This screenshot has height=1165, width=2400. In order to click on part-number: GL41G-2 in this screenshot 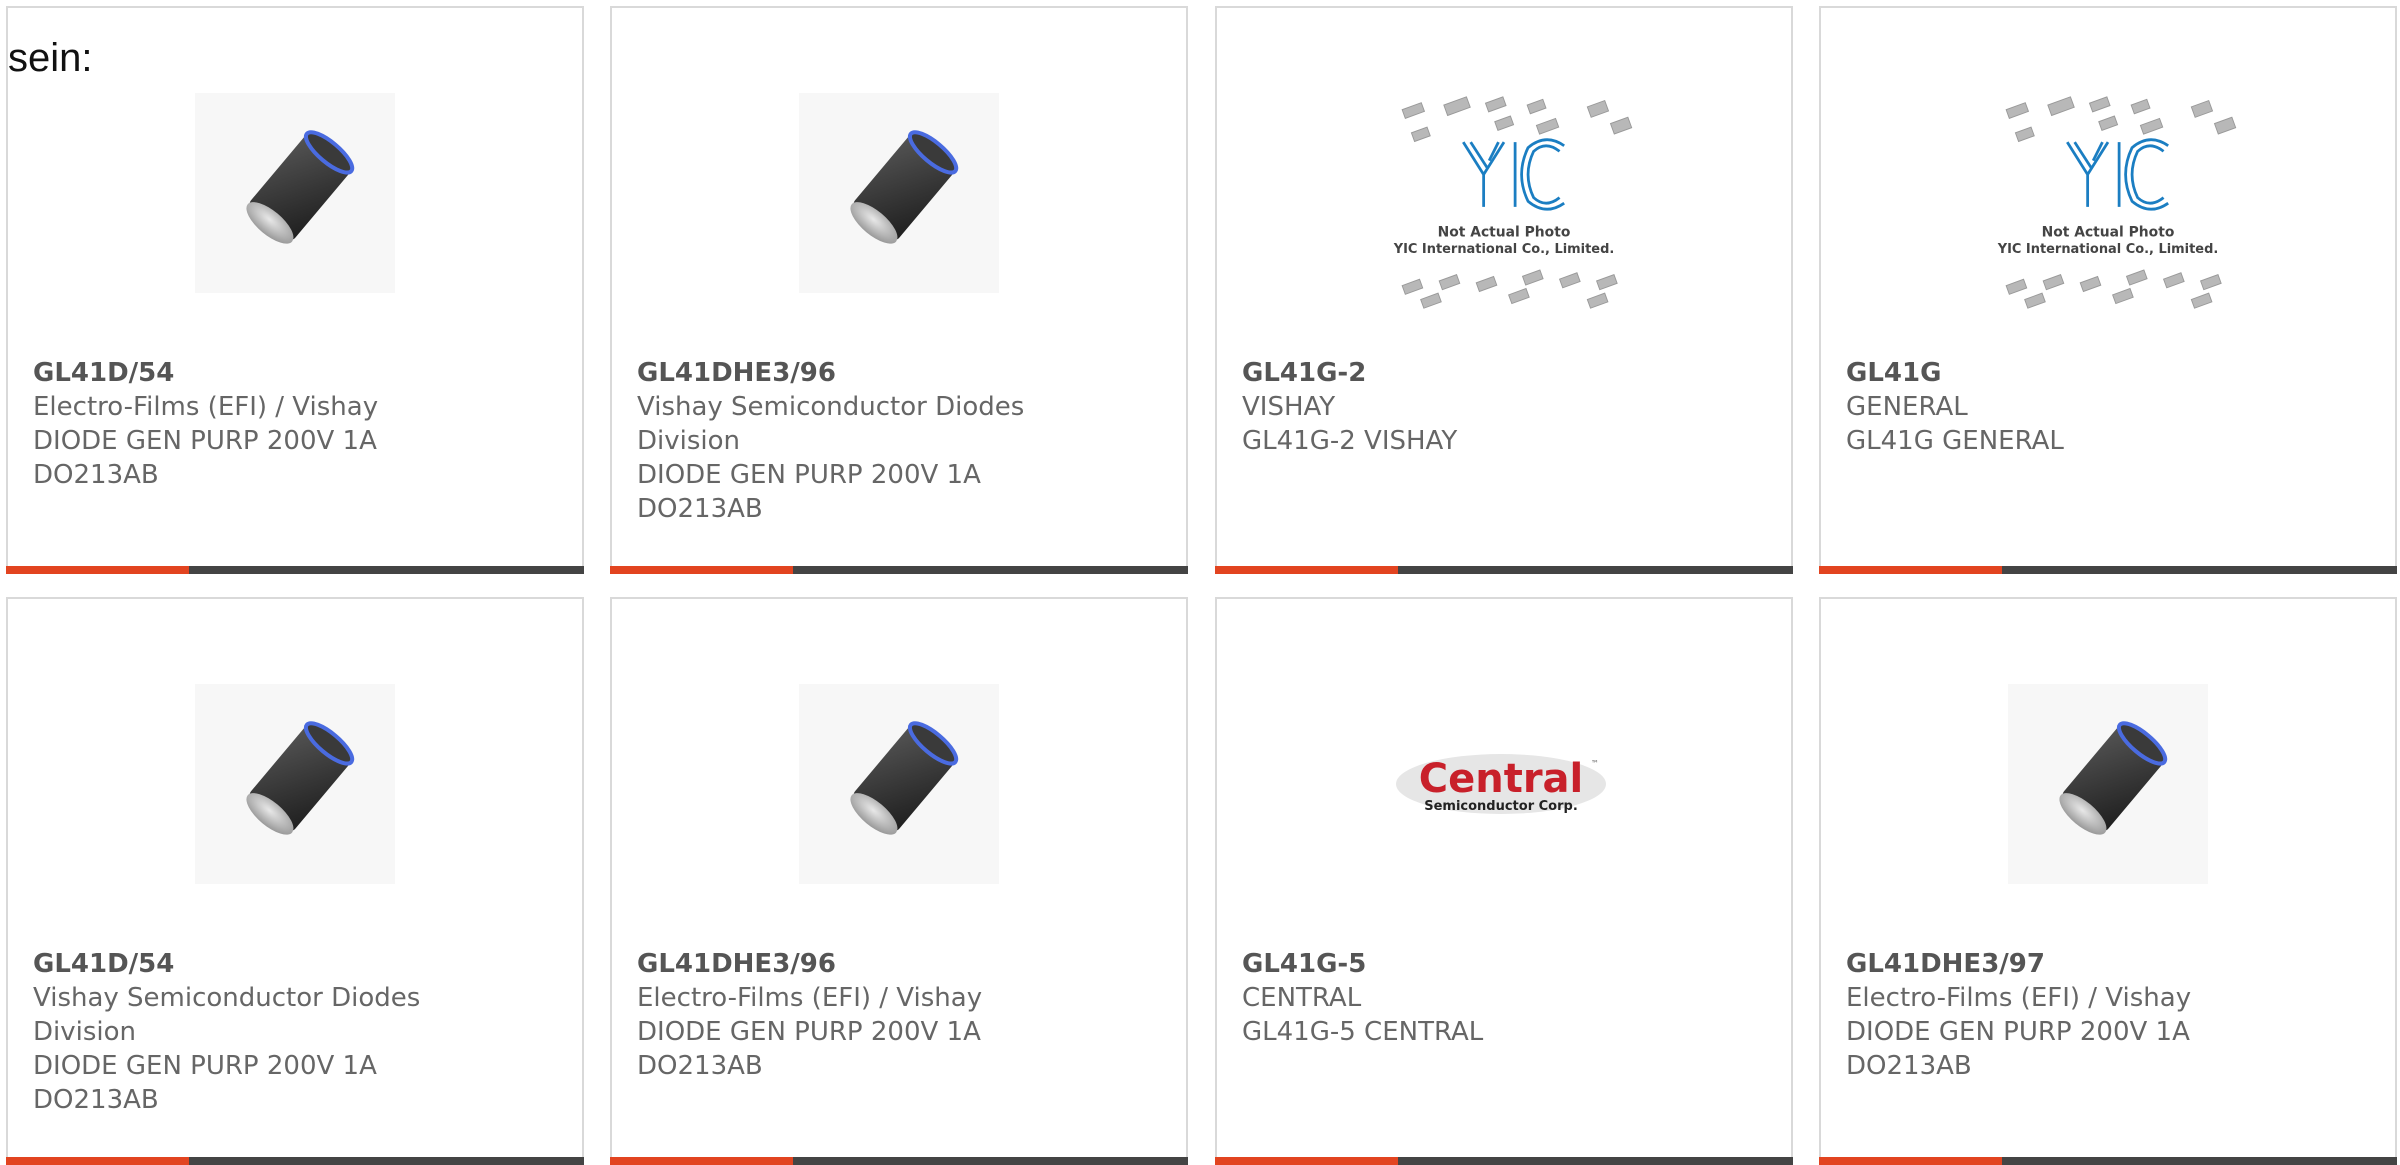, I will do `click(1504, 373)`.